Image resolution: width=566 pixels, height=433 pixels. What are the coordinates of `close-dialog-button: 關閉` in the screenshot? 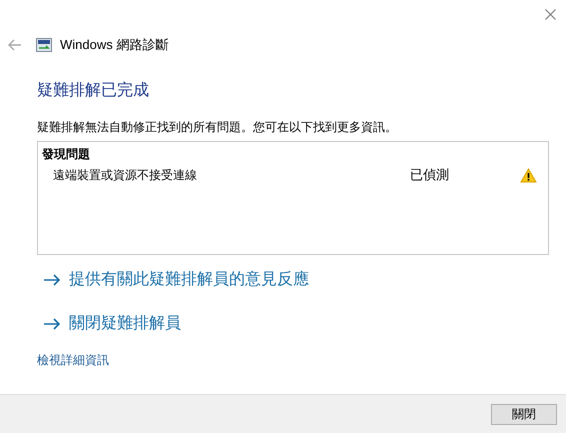 It's located at (524, 414).